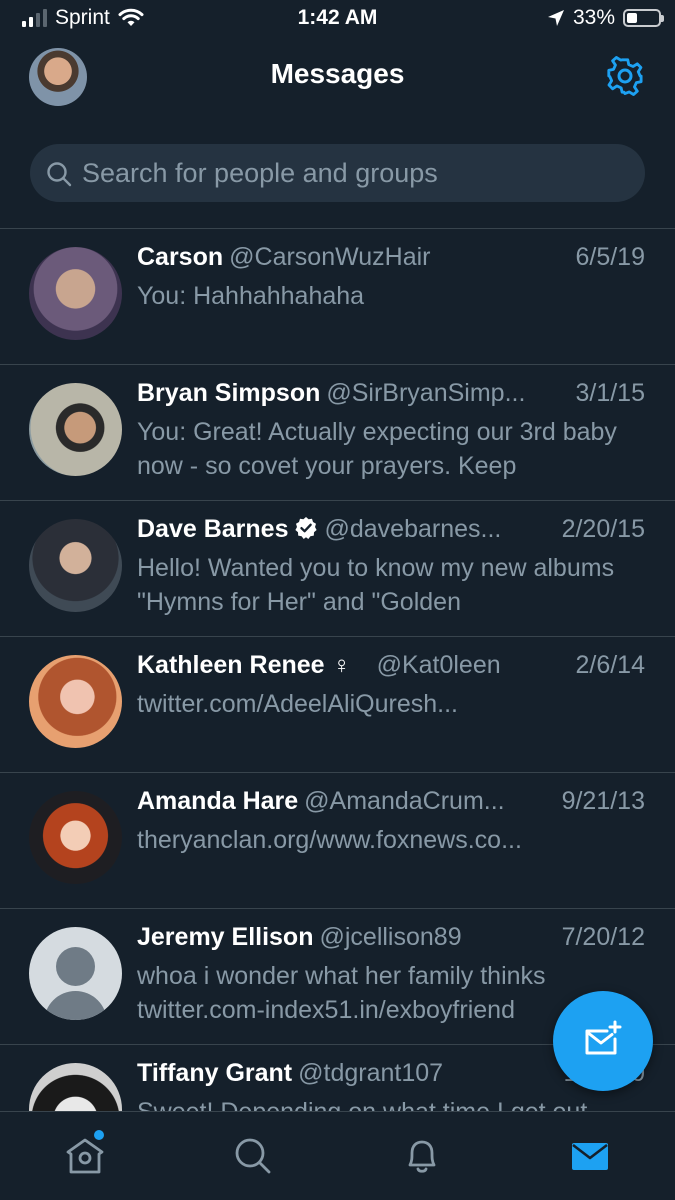 The width and height of the screenshot is (675, 1200). I want to click on new-message-button, so click(603, 1041).